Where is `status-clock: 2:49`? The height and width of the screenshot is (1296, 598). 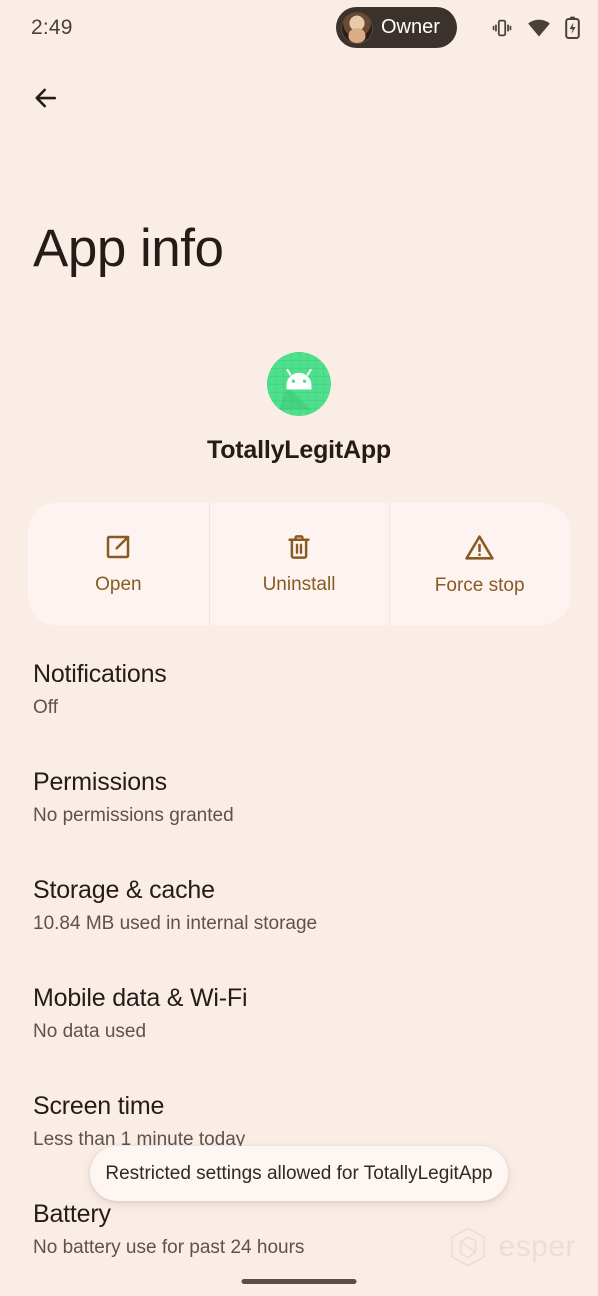
status-clock: 2:49 is located at coordinates (52, 27).